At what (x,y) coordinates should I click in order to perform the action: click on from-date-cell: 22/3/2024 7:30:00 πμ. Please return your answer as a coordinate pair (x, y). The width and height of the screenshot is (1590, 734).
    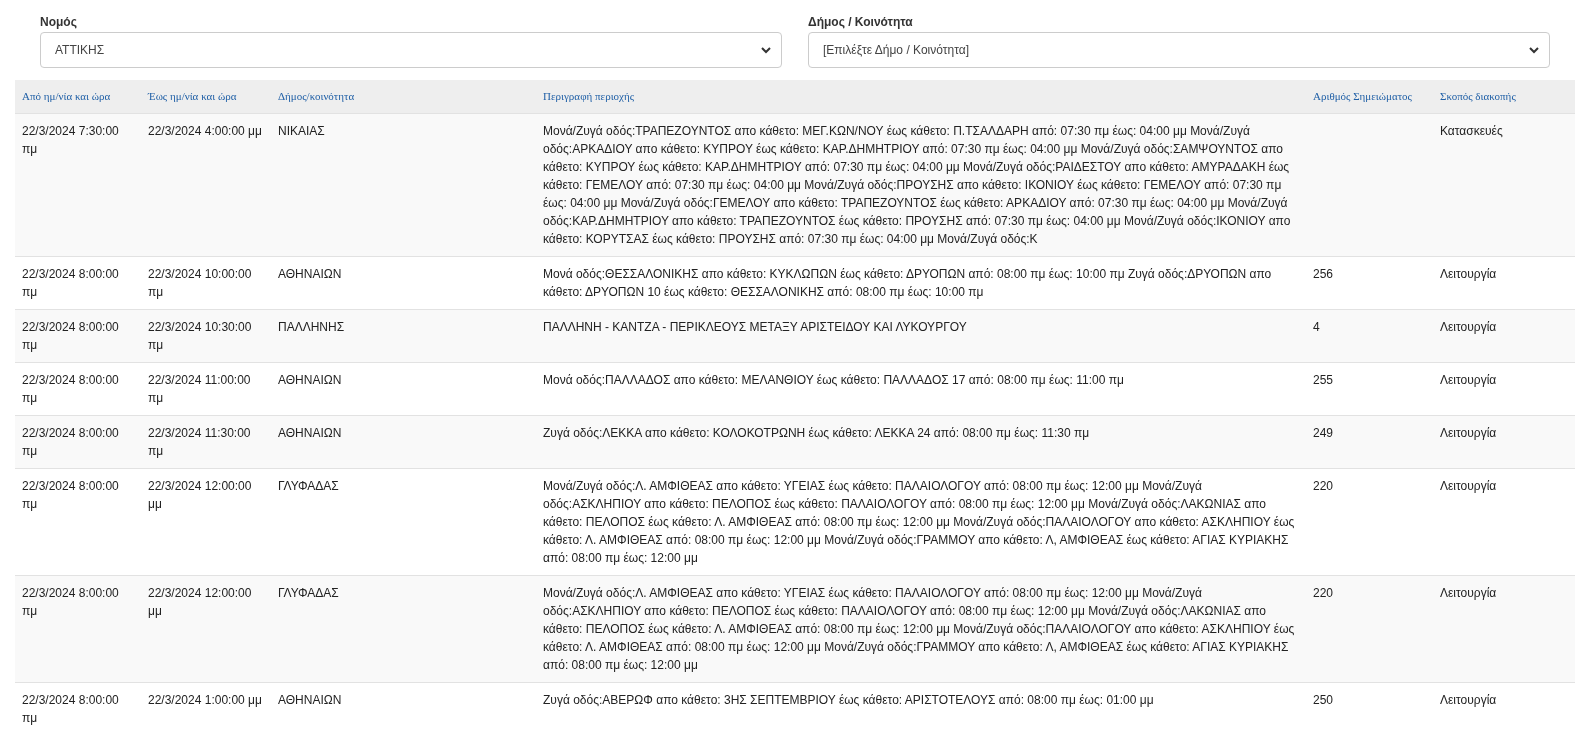
    Looking at the image, I should click on (70, 140).